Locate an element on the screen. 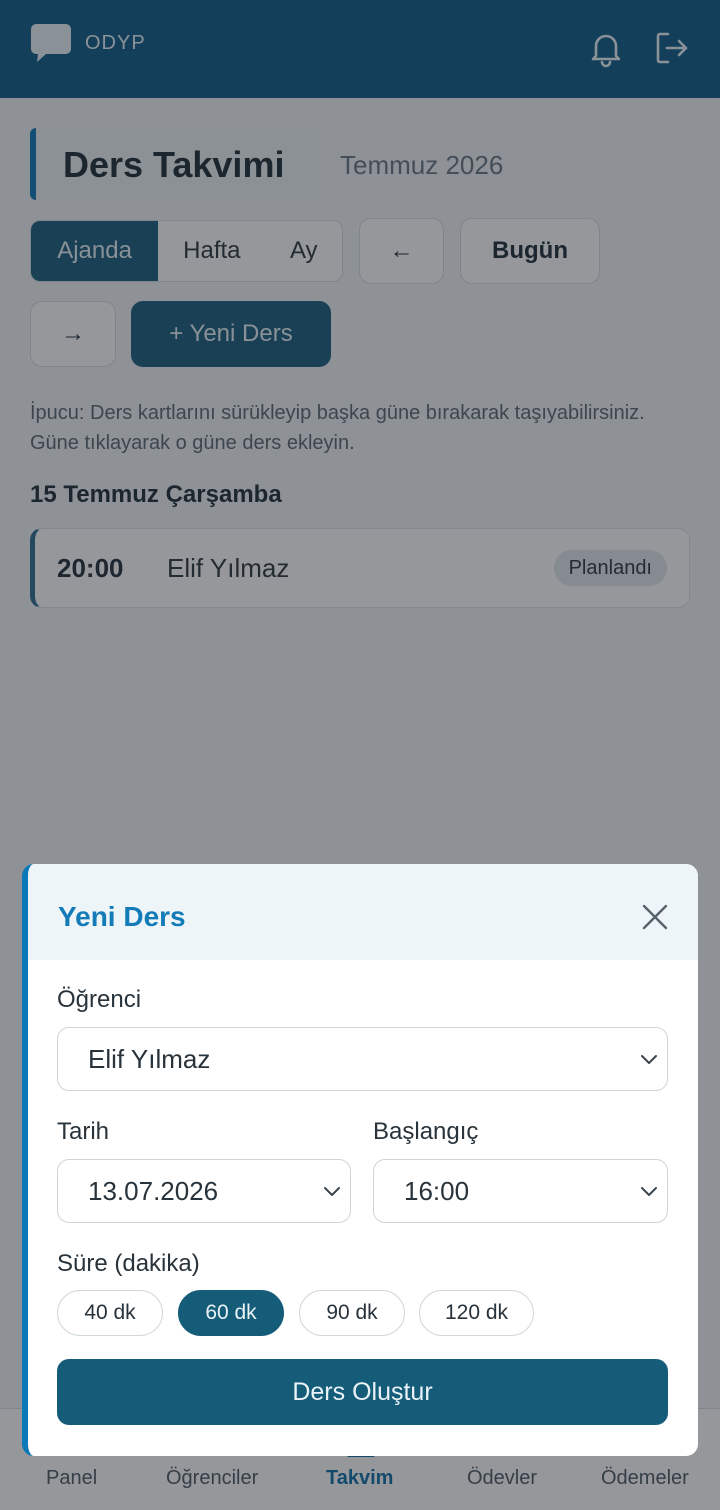  date-select-value: 13.07.2026 is located at coordinates (153, 1191).